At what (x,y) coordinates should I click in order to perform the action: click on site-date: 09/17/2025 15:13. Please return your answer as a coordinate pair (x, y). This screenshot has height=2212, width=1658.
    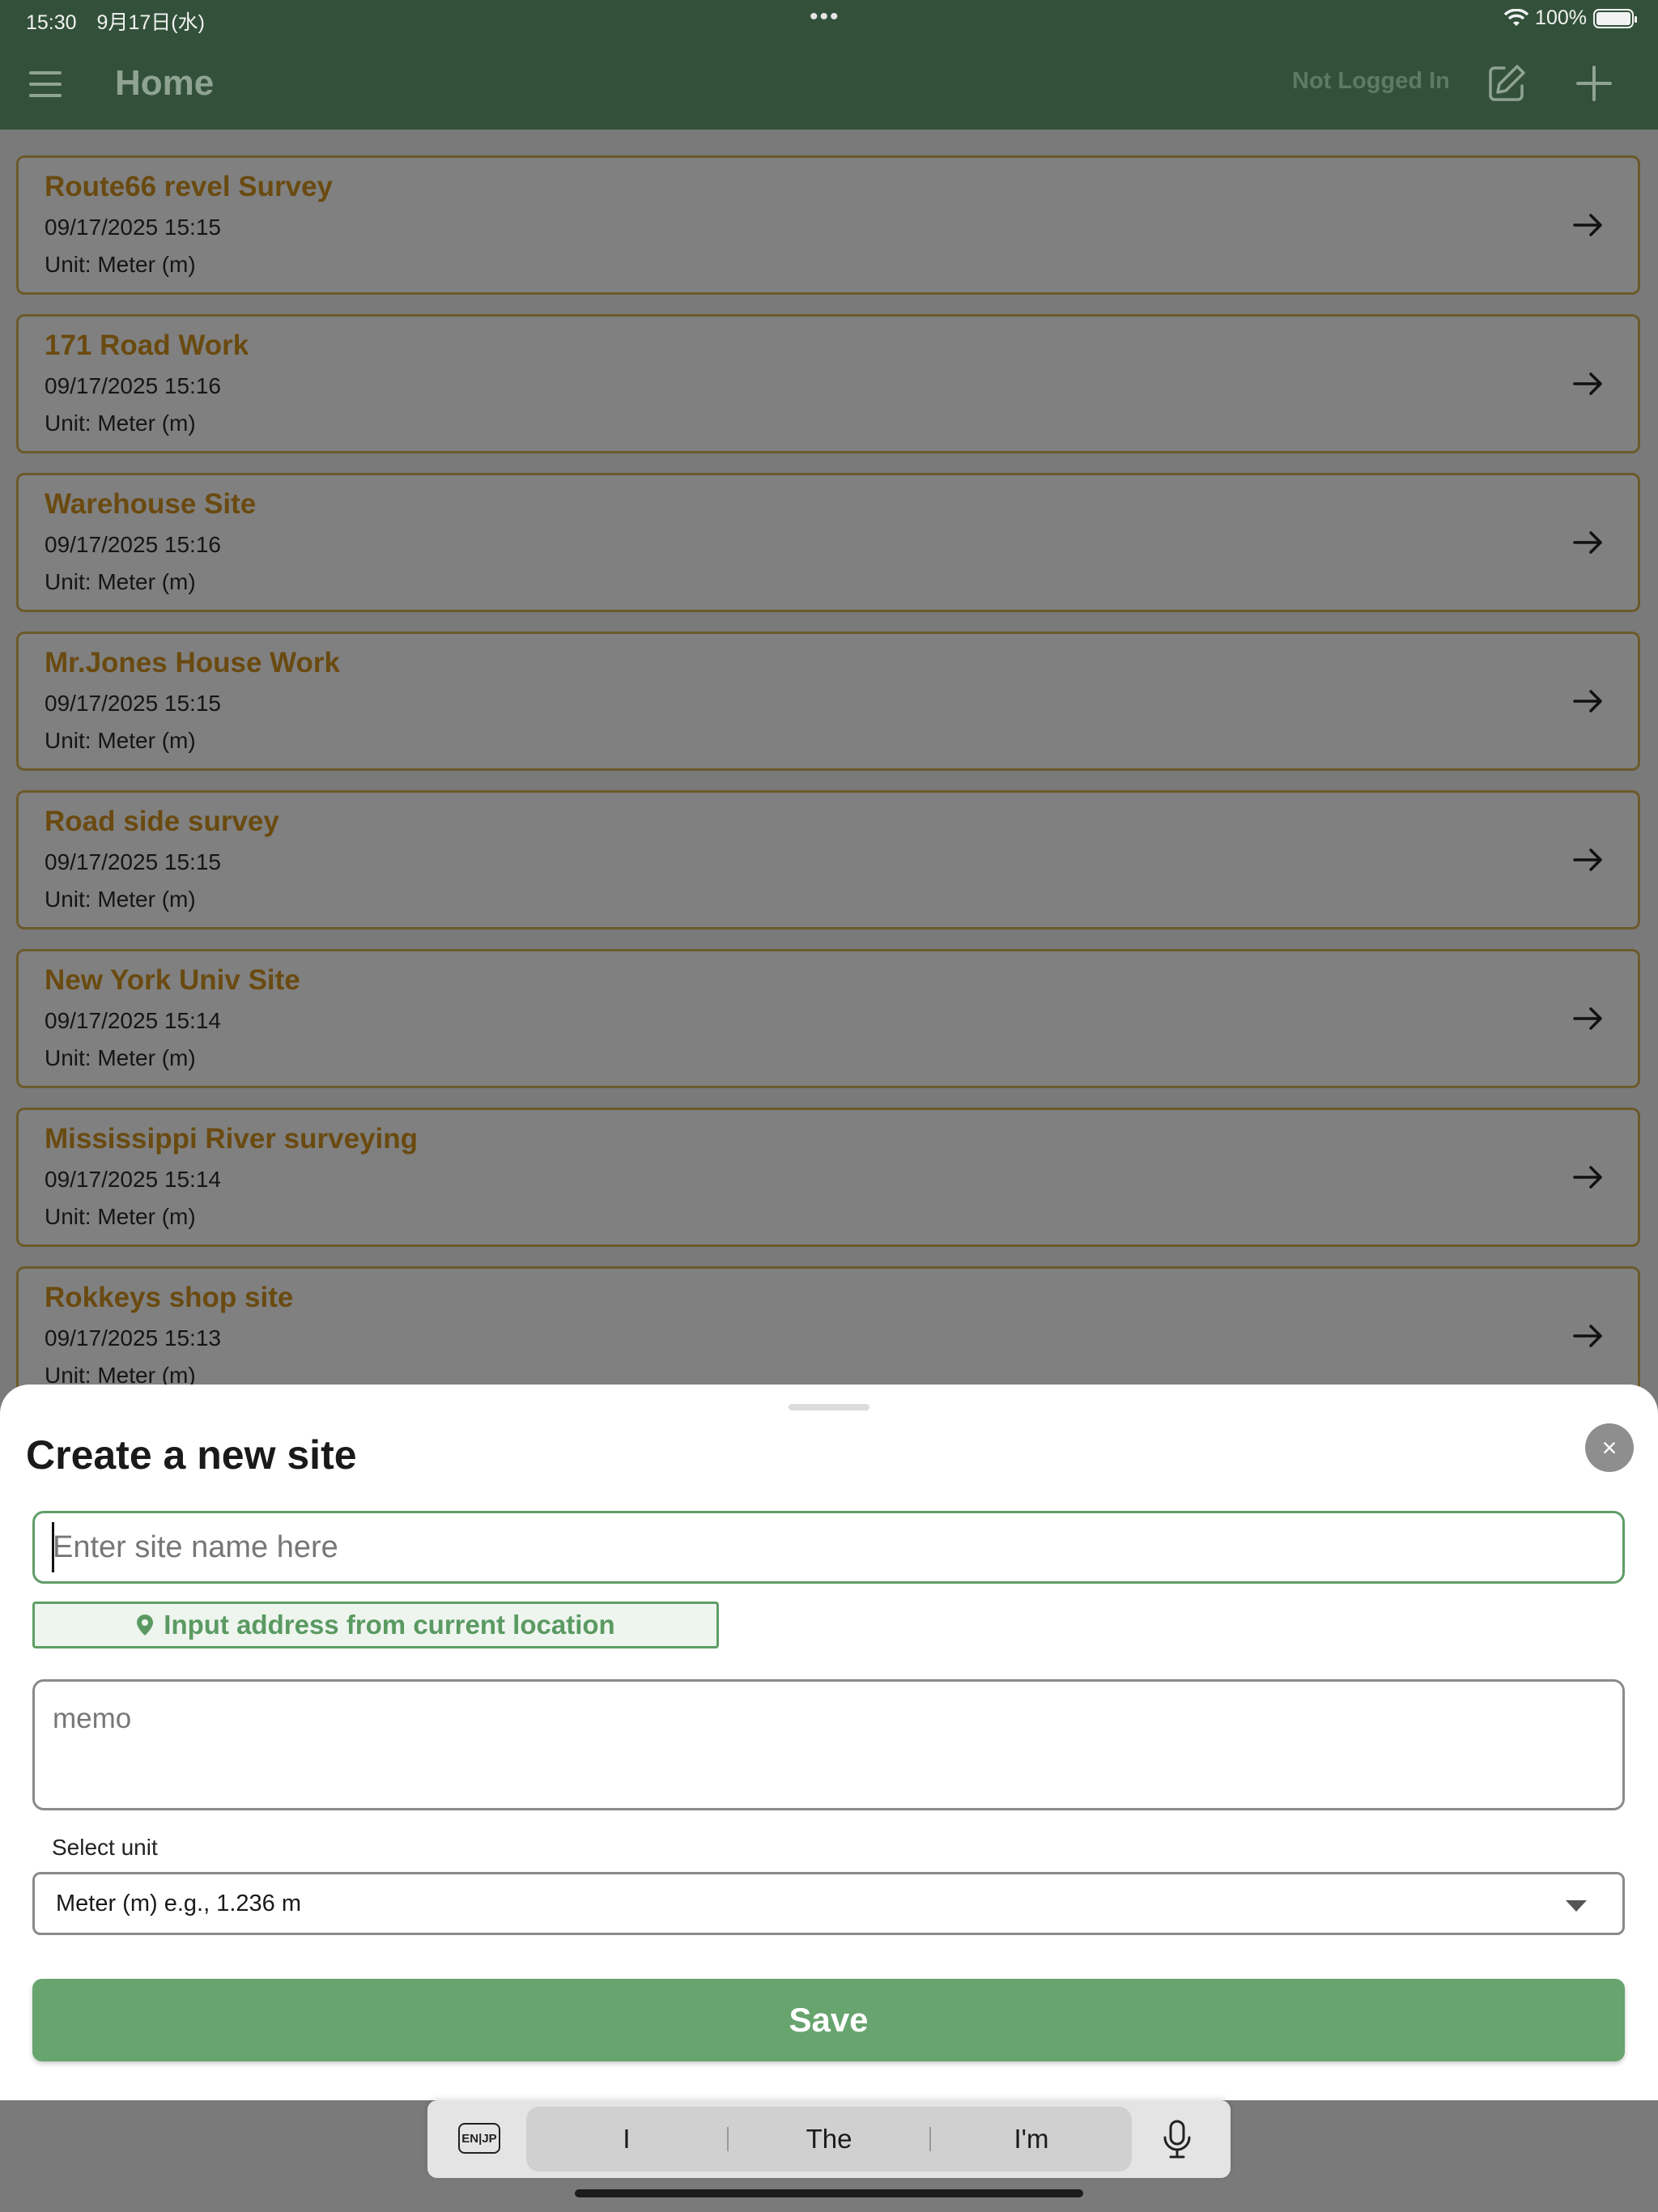
    Looking at the image, I should click on (133, 1338).